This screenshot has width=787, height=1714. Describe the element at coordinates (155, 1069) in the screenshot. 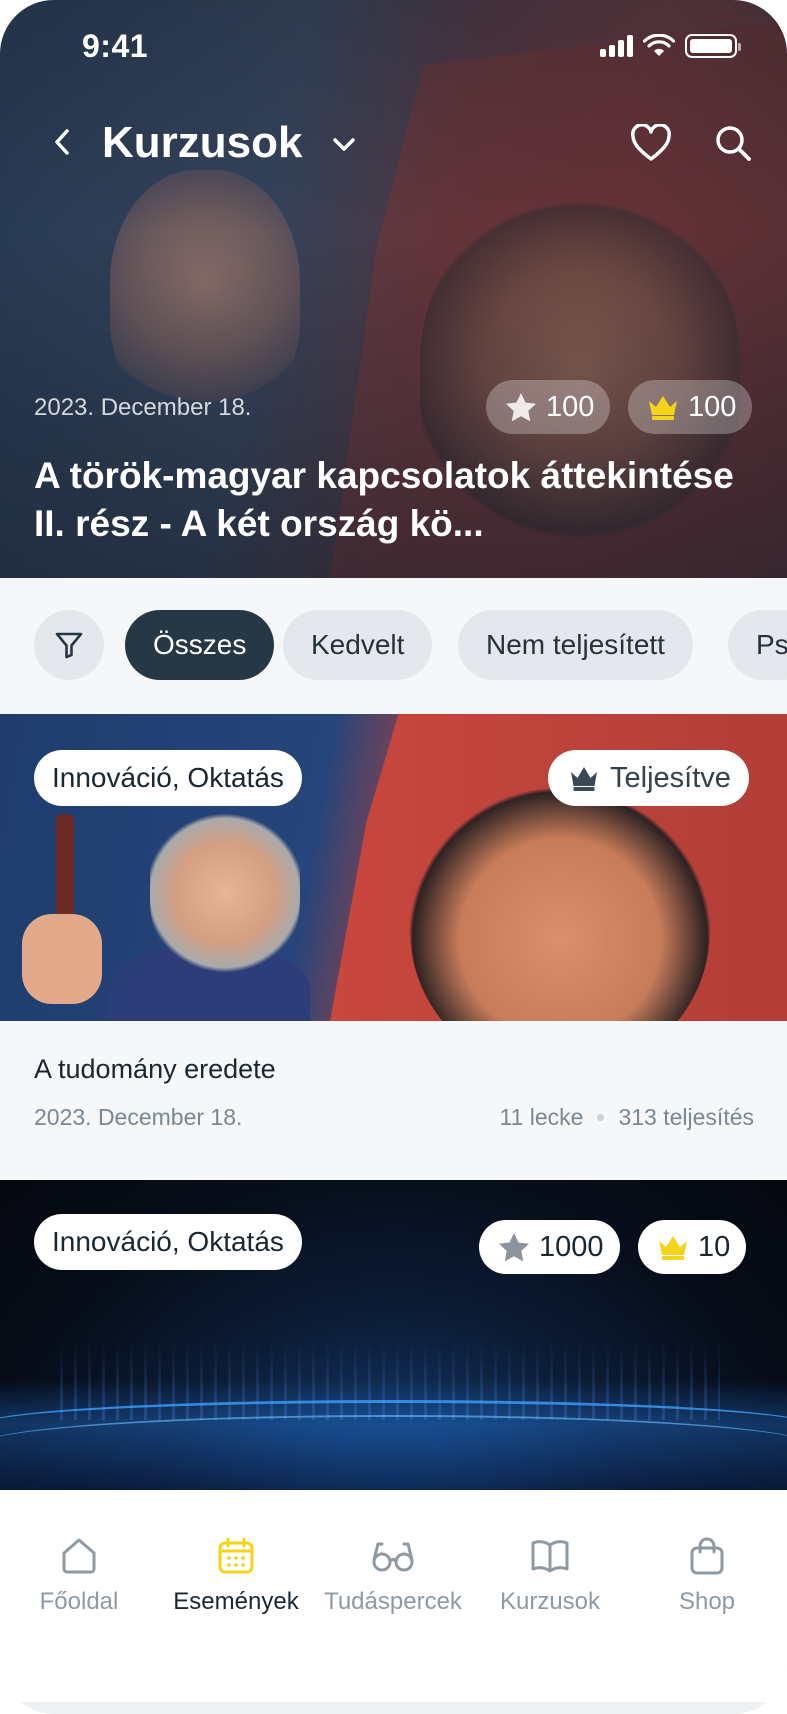

I see `course-title: A tudomány eredete` at that location.